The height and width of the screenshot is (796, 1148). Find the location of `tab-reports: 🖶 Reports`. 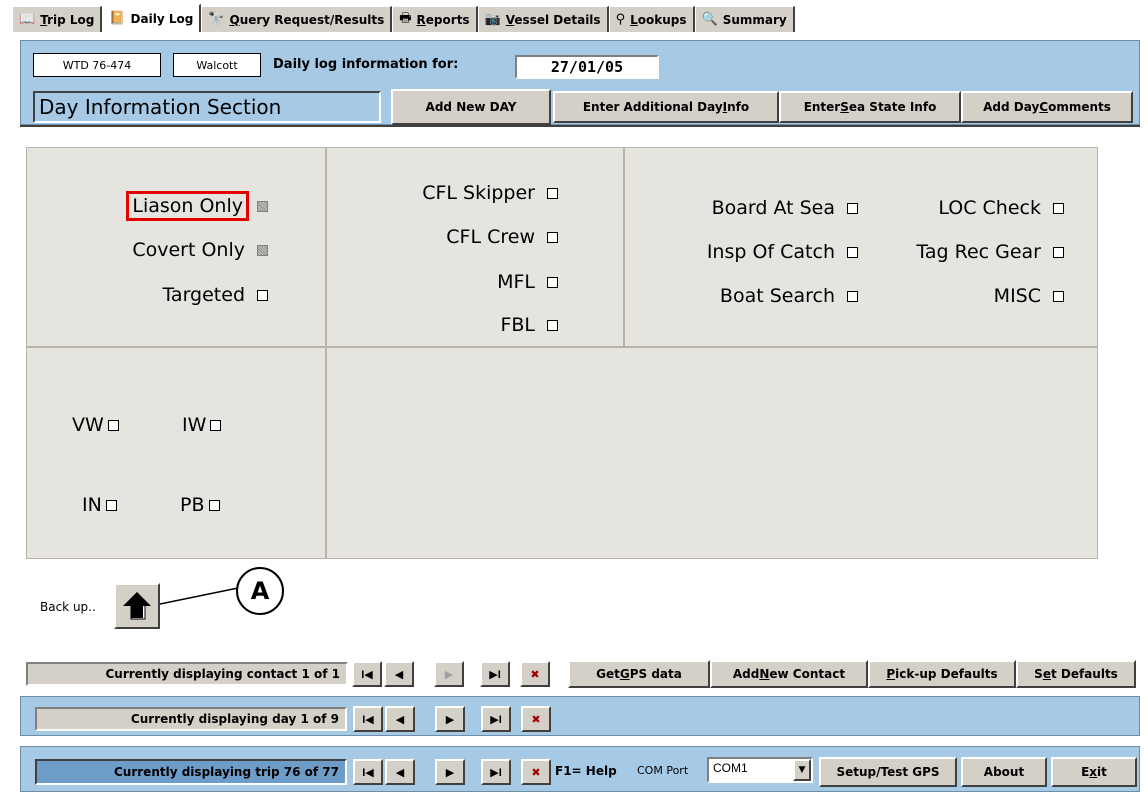

tab-reports: 🖶 Reports is located at coordinates (435, 19).